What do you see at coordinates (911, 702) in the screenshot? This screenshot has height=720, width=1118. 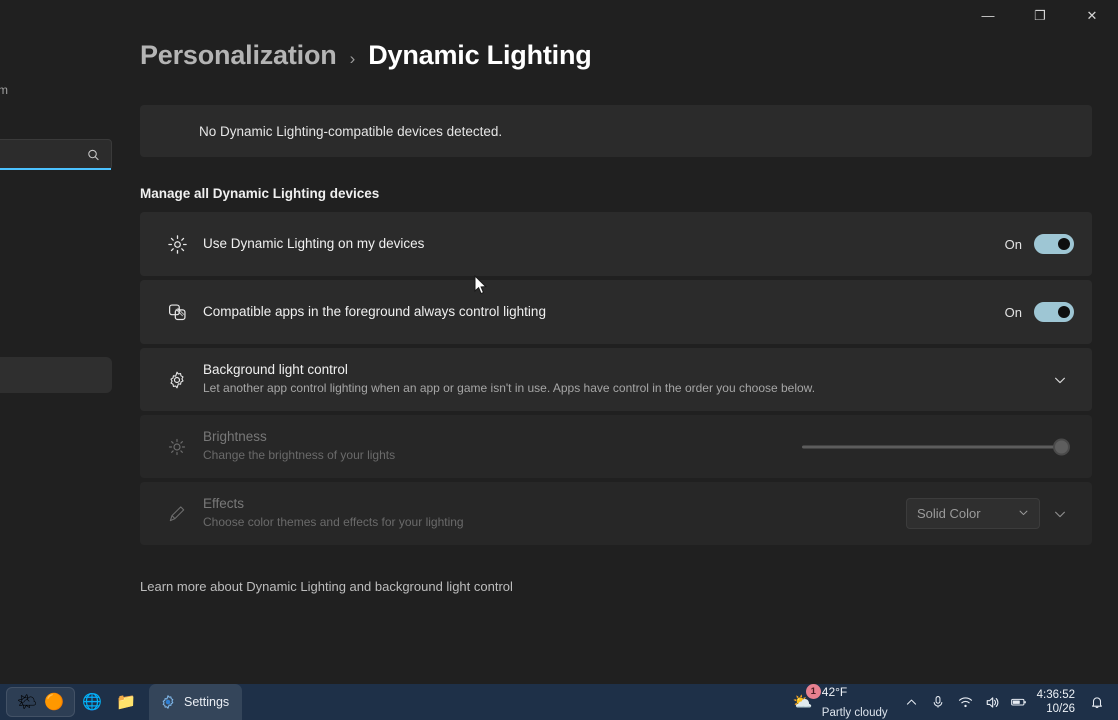 I see `show-hidden-icons-chevron` at bounding box center [911, 702].